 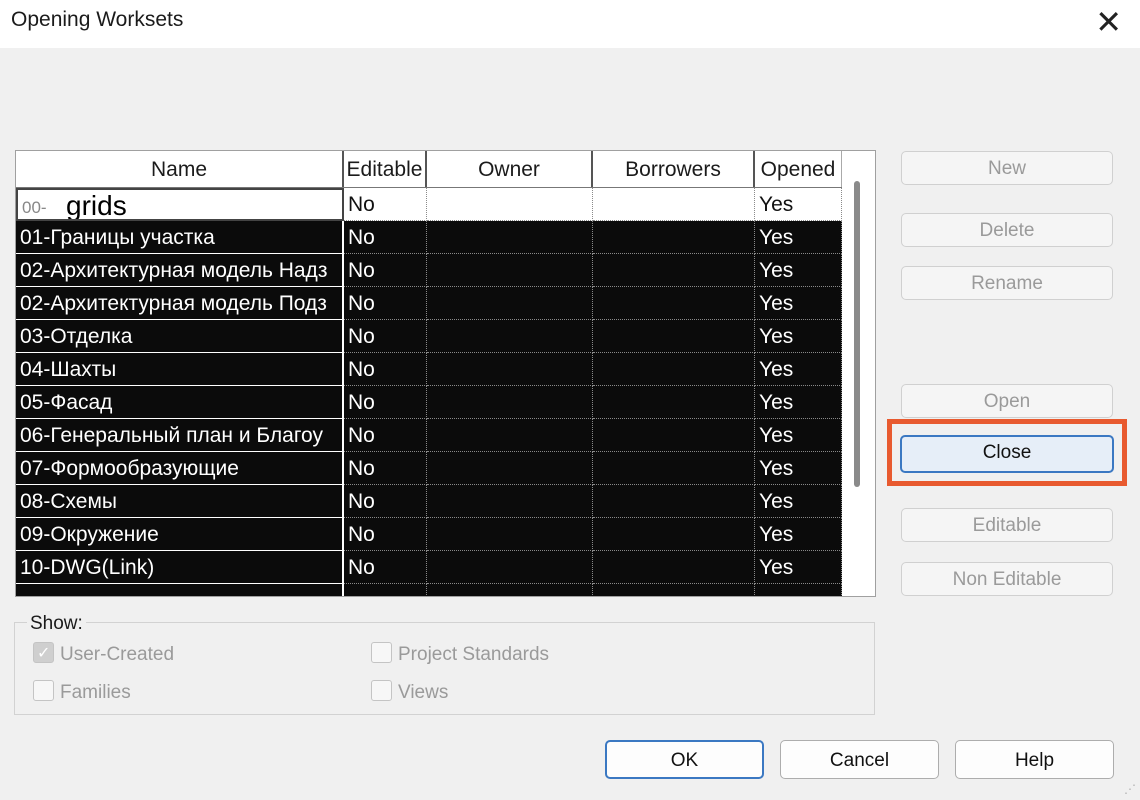 I want to click on name-cell: 06-Генеральный план и Благоу, so click(x=180, y=435).